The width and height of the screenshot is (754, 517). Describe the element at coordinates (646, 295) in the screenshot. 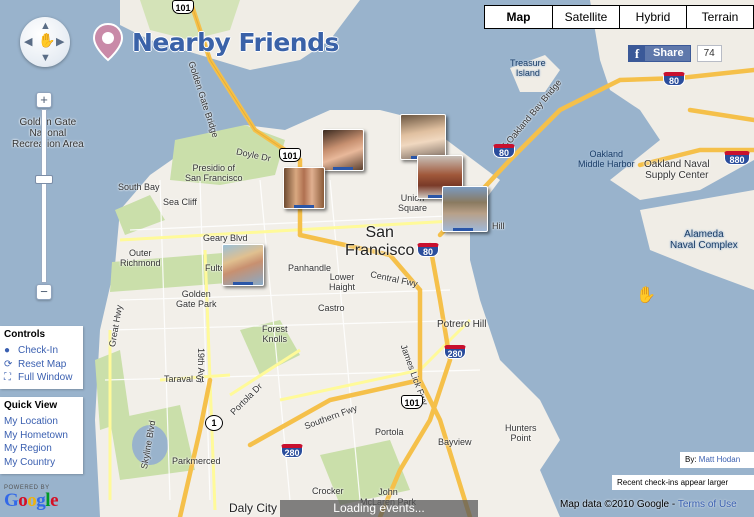

I see `hand-cursor-icon: ✋` at that location.